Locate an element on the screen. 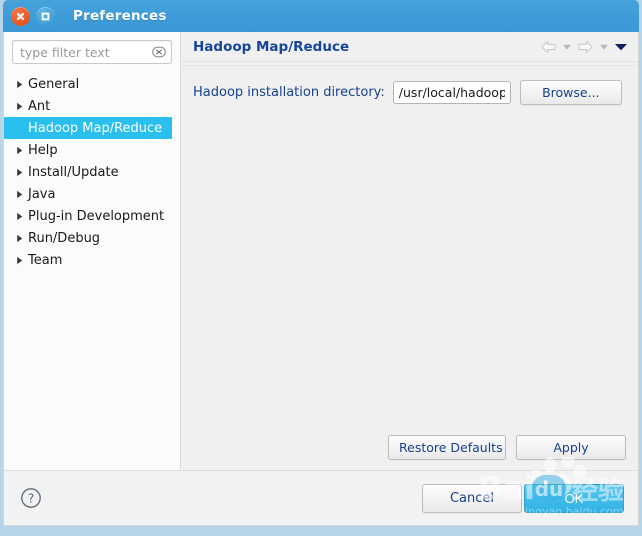 This screenshot has width=642, height=536. sidebar-item-label: Hadoop Map/Reduce is located at coordinates (95, 128).